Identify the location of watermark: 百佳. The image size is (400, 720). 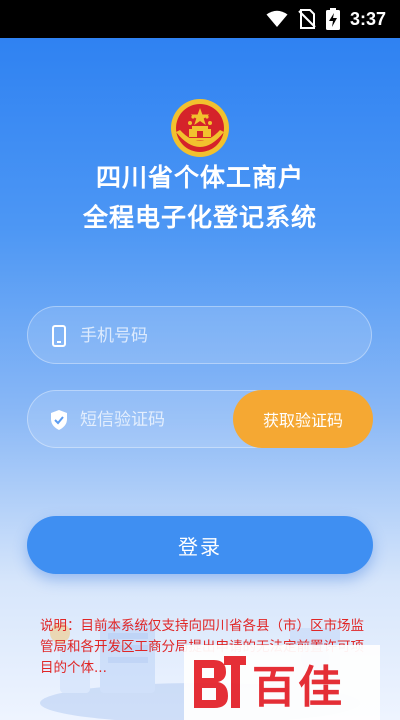
(282, 682).